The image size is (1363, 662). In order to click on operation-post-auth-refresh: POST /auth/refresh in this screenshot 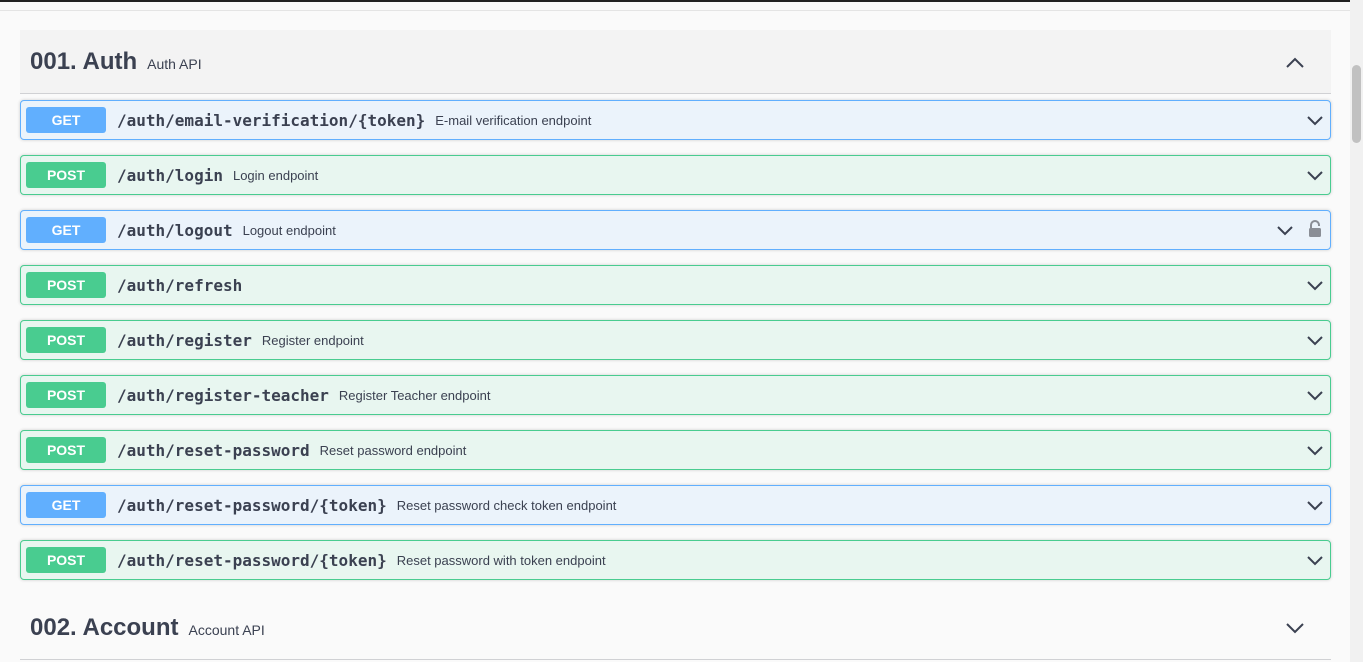, I will do `click(675, 285)`.